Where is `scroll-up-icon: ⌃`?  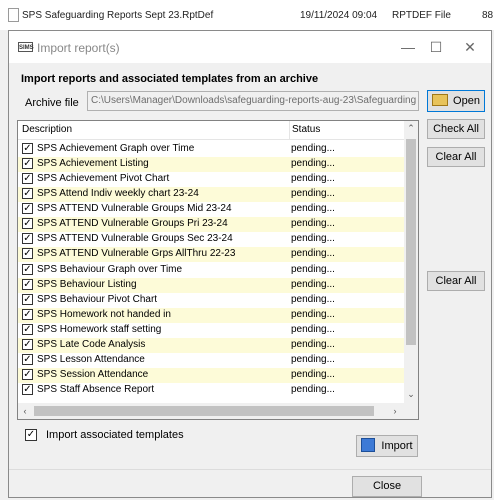 scroll-up-icon: ⌃ is located at coordinates (411, 128).